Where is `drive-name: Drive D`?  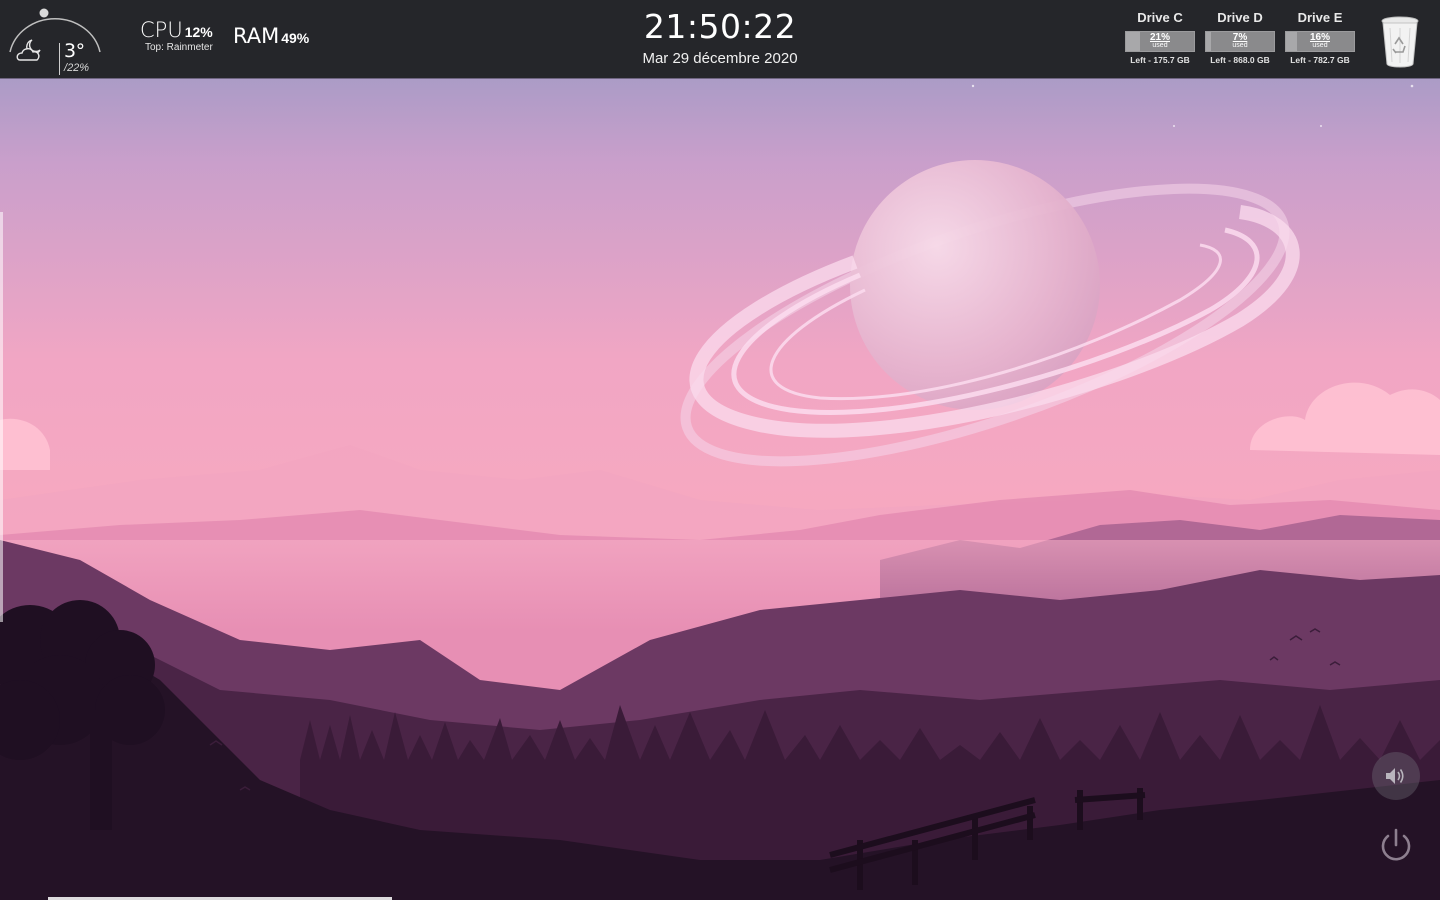
drive-name: Drive D is located at coordinates (1240, 17).